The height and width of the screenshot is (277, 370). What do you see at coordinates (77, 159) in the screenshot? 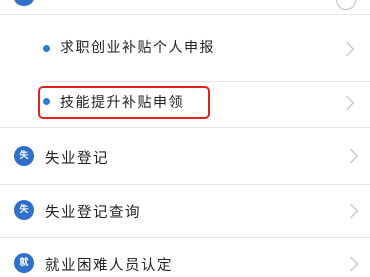
I see `list-item-label: 失业登记` at bounding box center [77, 159].